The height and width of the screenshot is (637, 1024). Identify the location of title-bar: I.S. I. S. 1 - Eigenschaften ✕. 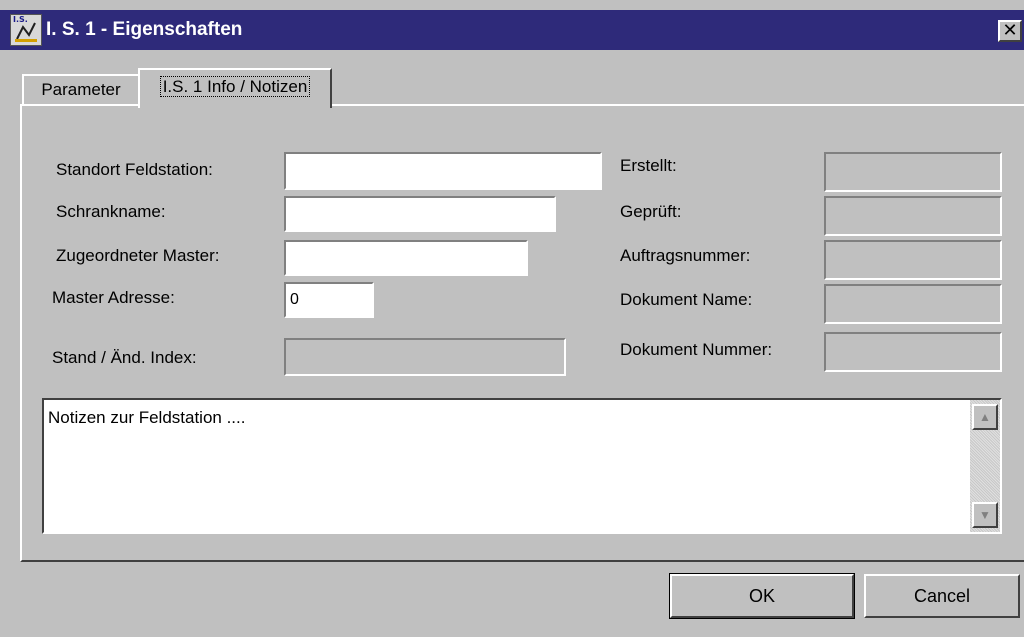
(512, 30).